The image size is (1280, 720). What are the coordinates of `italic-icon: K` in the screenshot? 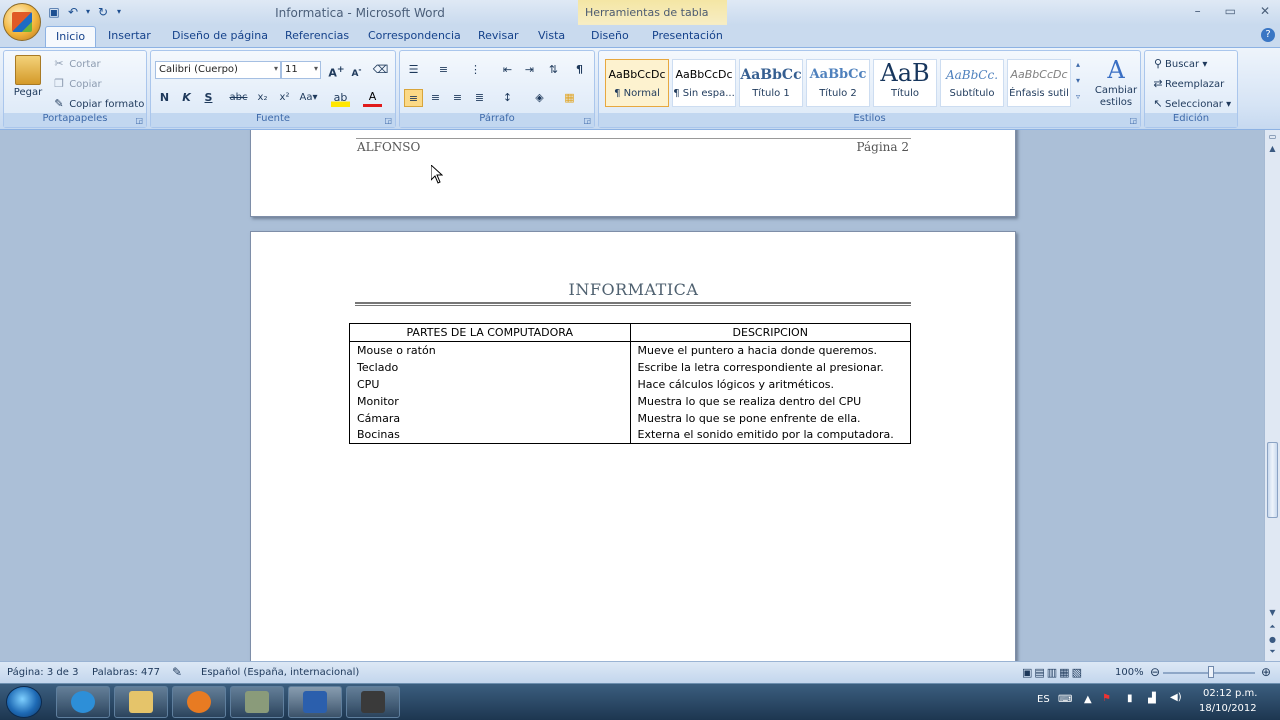 It's located at (186, 98).